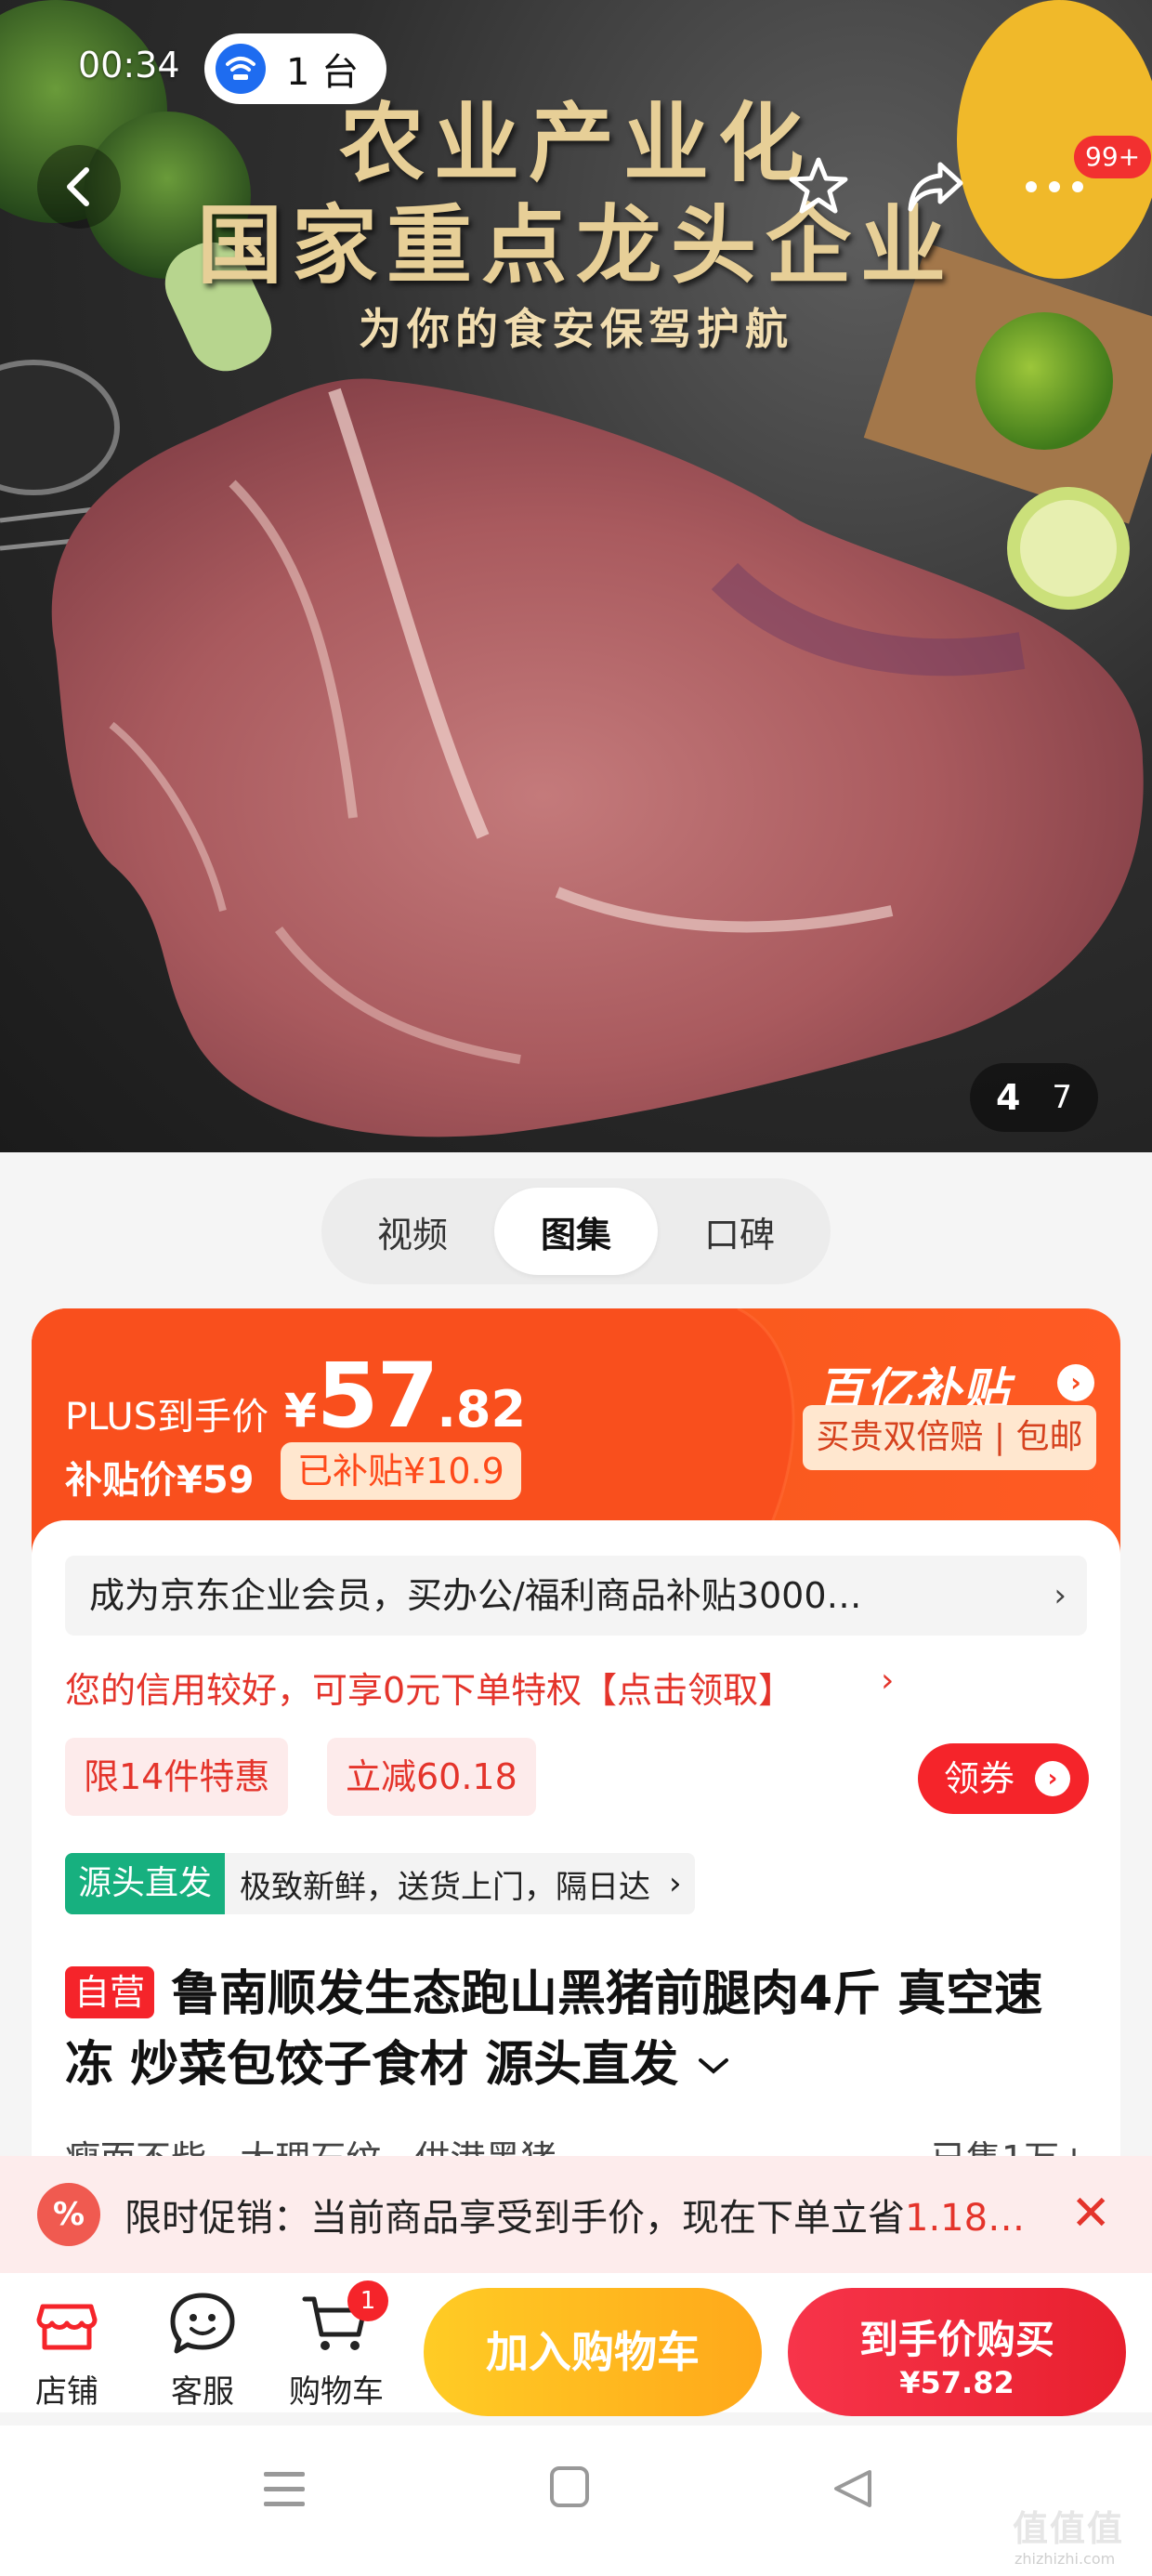 This screenshot has height=2576, width=1152. Describe the element at coordinates (957, 2382) in the screenshot. I see `buy-now-price: ¥57.82` at that location.